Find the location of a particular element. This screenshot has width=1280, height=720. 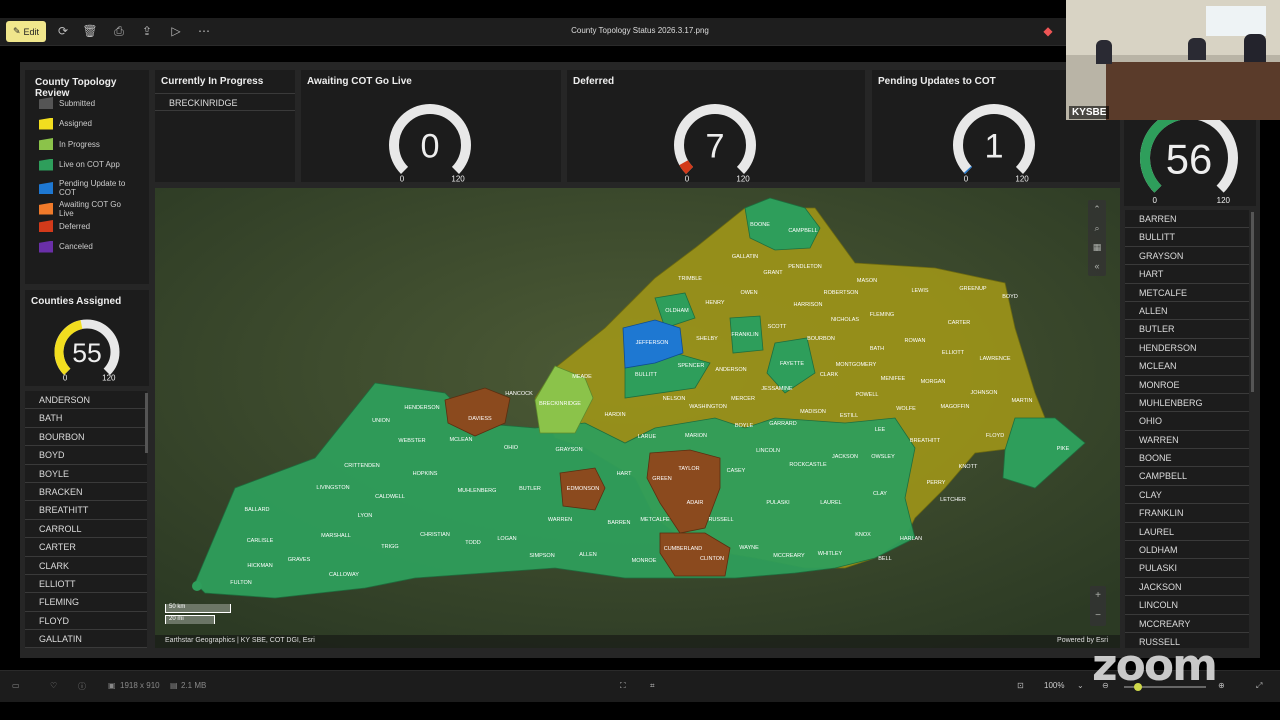

county-label: BUTLER is located at coordinates (530, 489).